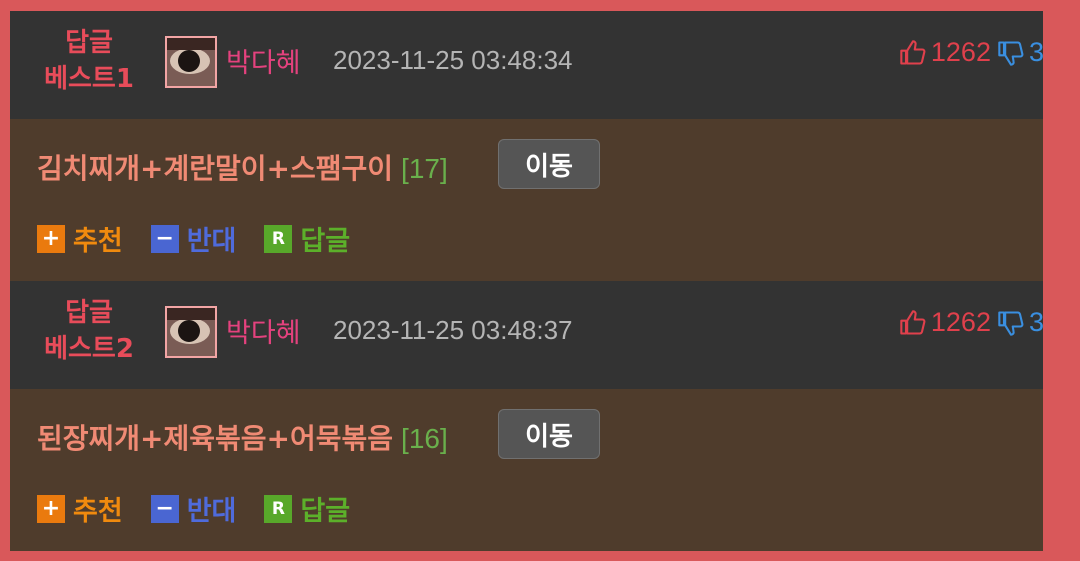 Image resolution: width=1080 pixels, height=561 pixels. What do you see at coordinates (89, 79) in the screenshot?
I see `best-badge-line2: 베스트1` at bounding box center [89, 79].